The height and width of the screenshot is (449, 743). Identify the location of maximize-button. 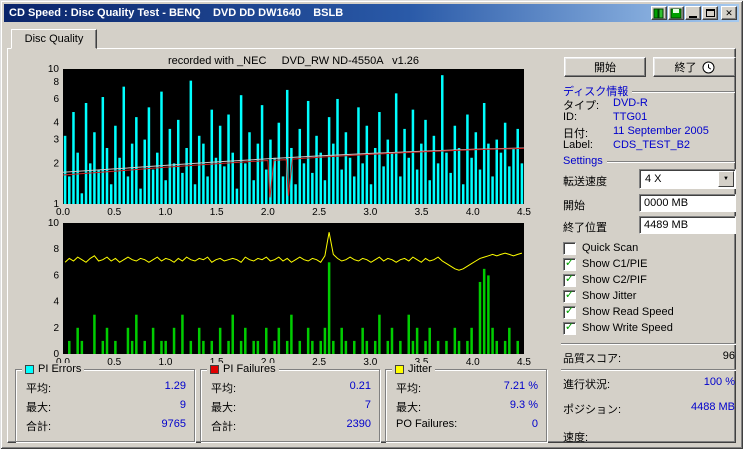
(710, 13).